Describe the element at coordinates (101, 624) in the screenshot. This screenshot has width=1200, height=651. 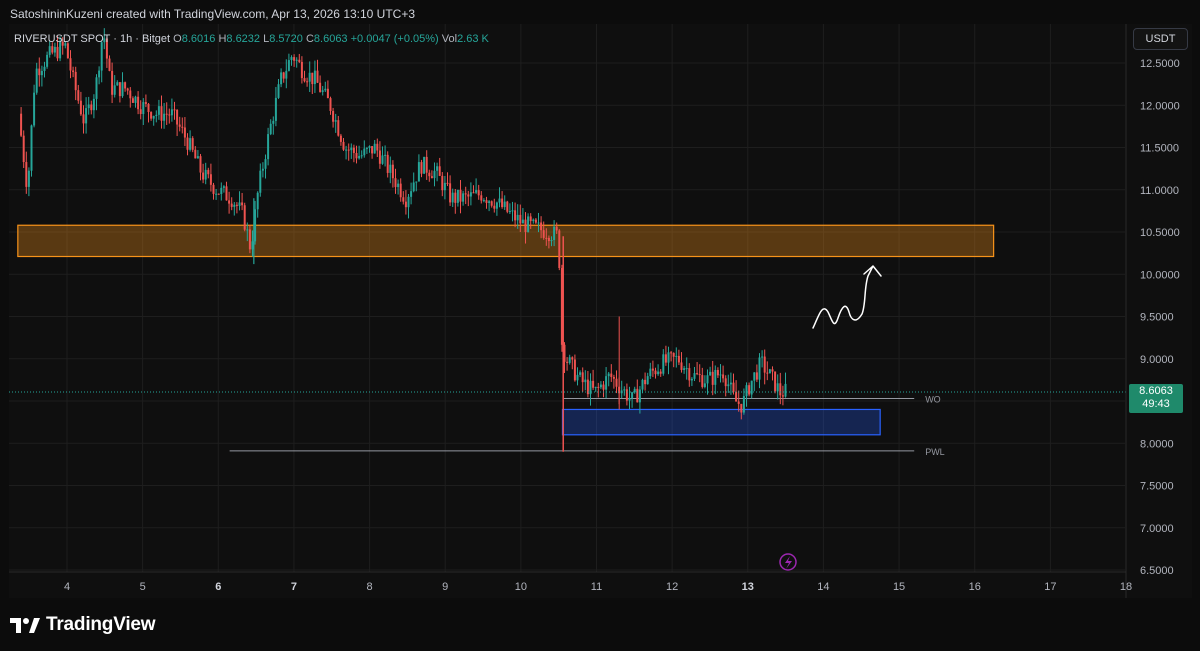
I see `brand-name: TradingView` at that location.